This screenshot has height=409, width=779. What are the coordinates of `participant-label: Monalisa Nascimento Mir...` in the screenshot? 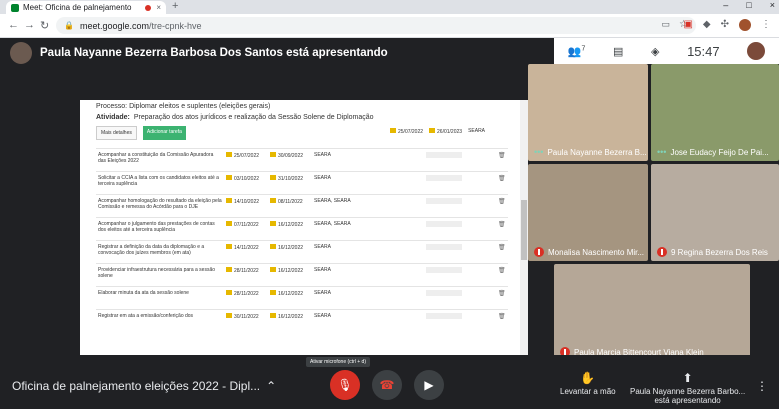 It's located at (589, 252).